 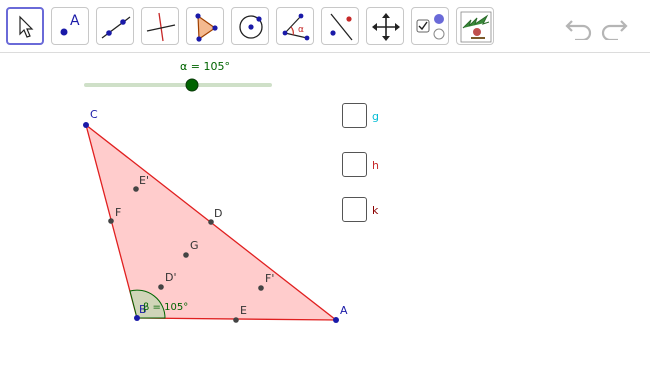 I want to click on arrow-cursor-icon, so click(x=26, y=26).